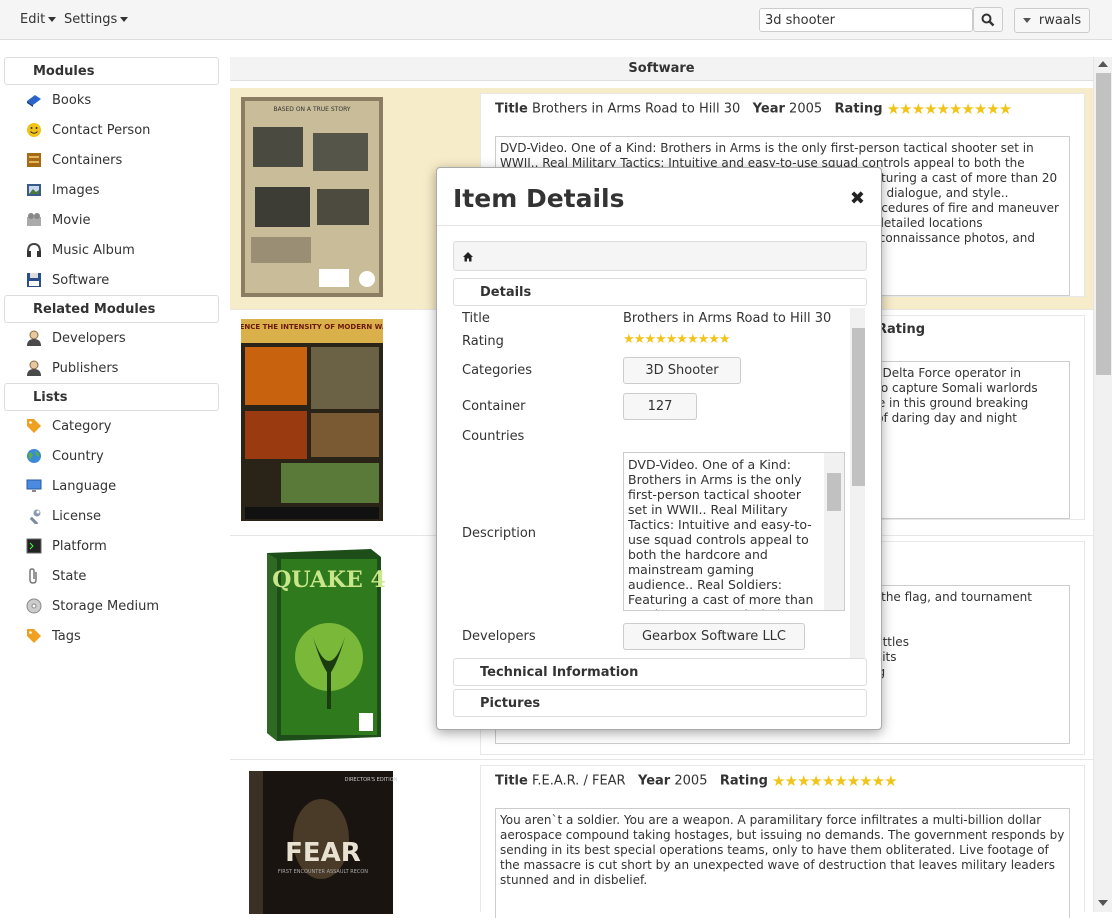 The width and height of the screenshot is (1112, 918). What do you see at coordinates (714, 636) in the screenshot?
I see `developer-chip: Gearbox Software LLC` at bounding box center [714, 636].